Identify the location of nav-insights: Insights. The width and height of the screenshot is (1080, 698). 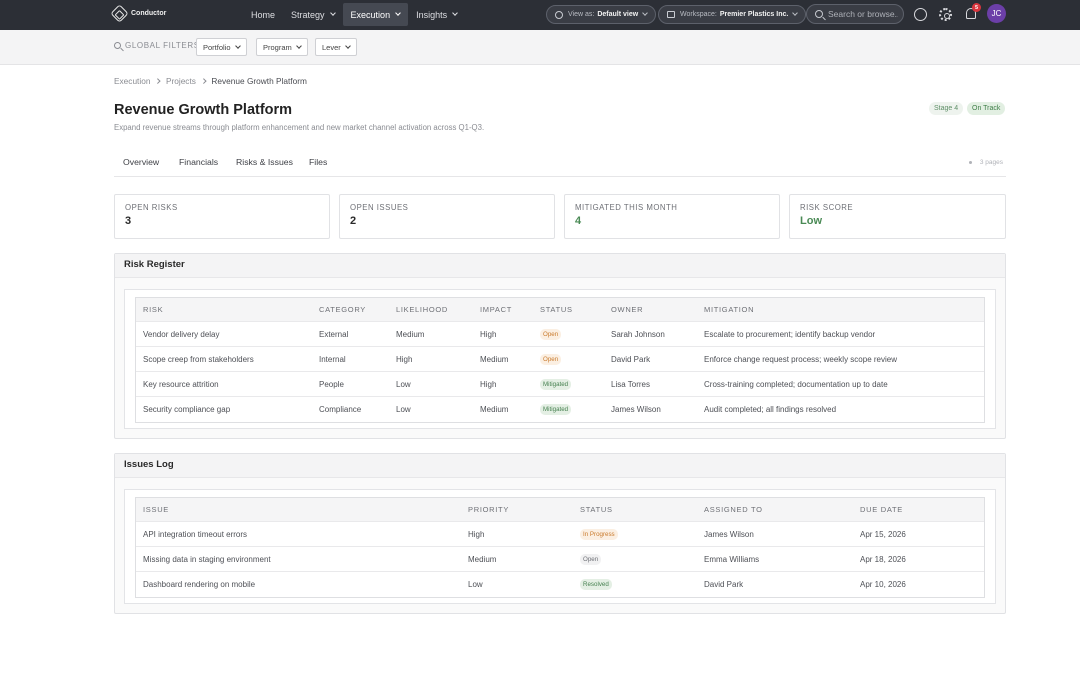
(436, 14).